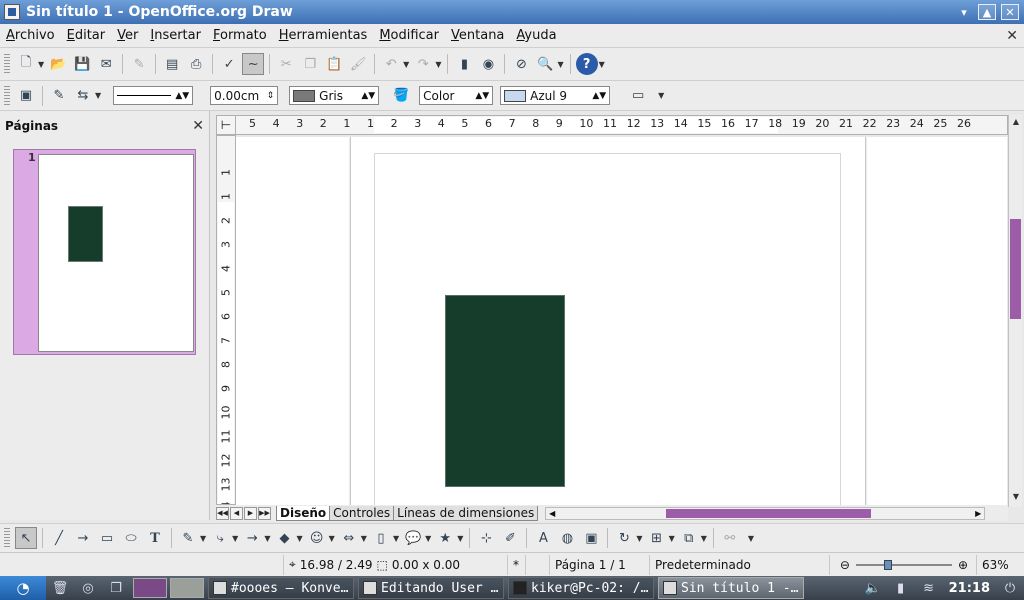 The image size is (1024, 600). What do you see at coordinates (203, 538) in the screenshot?
I see `curve-dropdown-icon: ▼` at bounding box center [203, 538].